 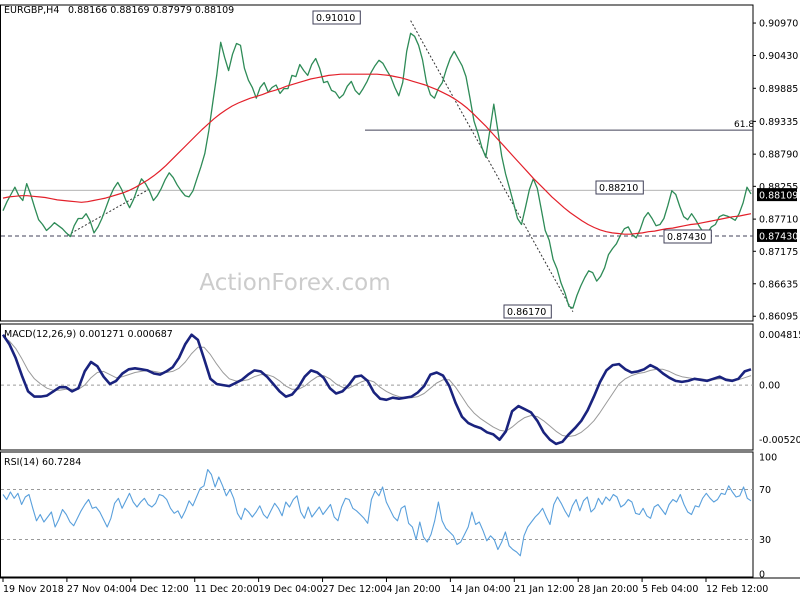 I want to click on x-tick-label: 28 Jan 20:00, so click(x=608, y=589).